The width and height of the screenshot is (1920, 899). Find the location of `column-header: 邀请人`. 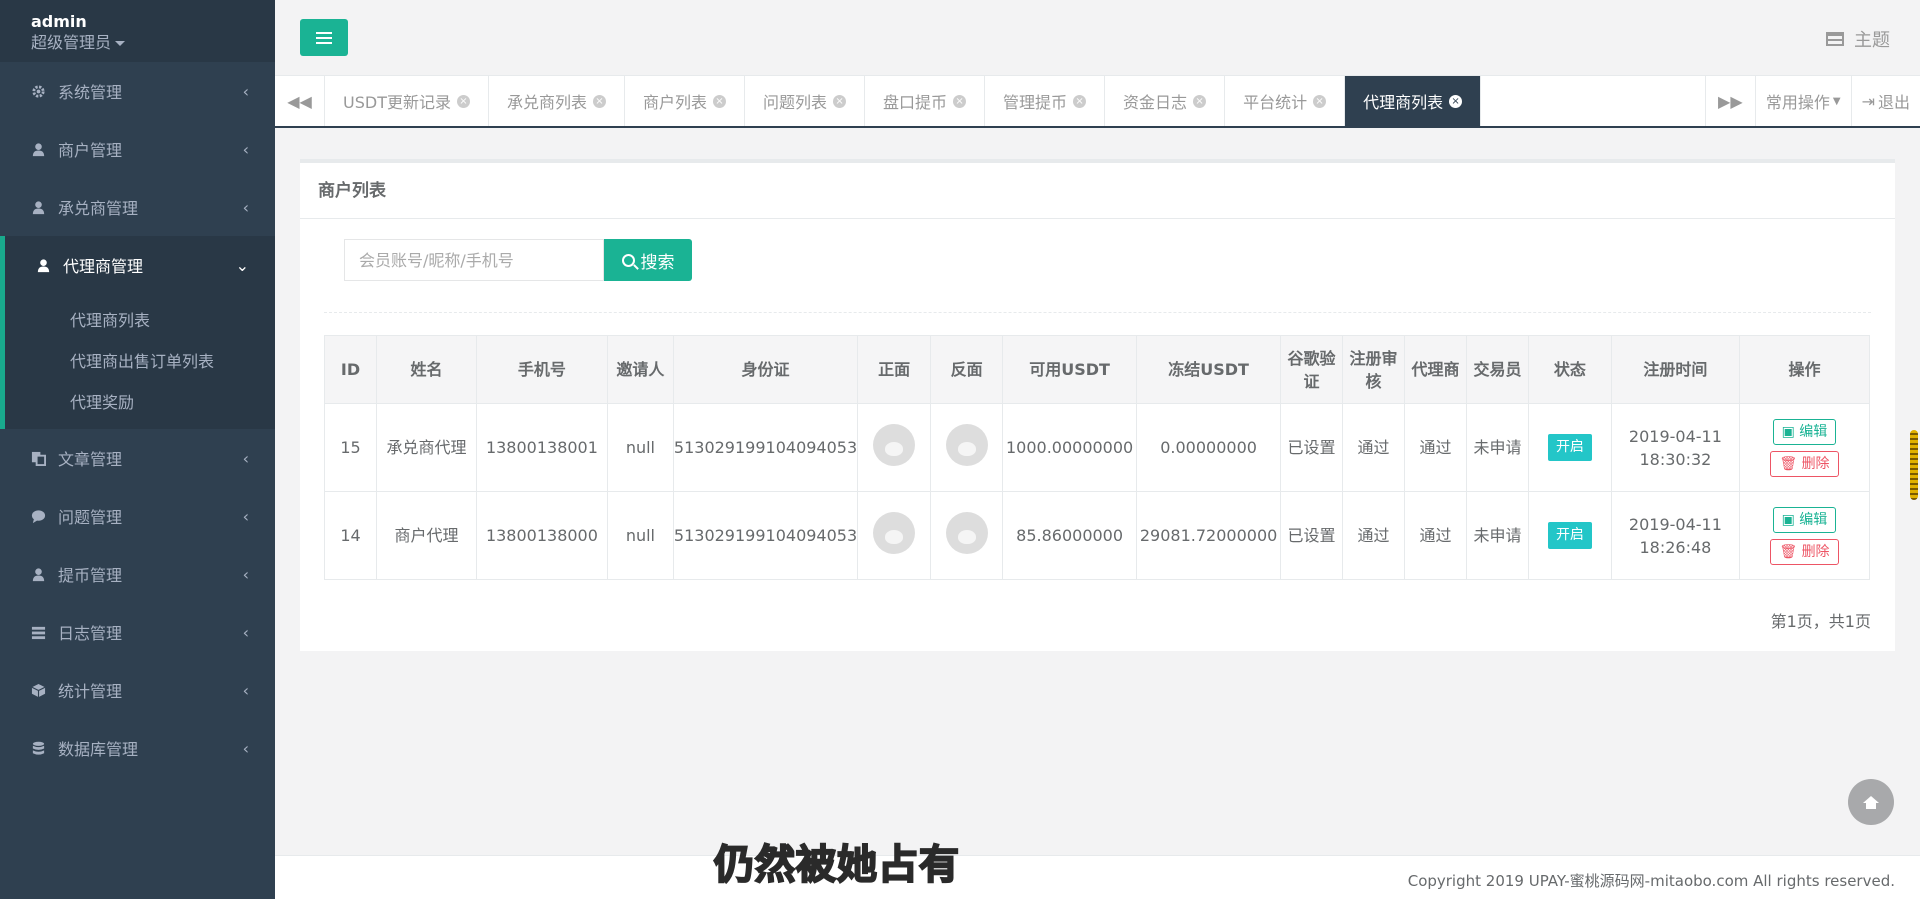

column-header: 邀请人 is located at coordinates (640, 369).